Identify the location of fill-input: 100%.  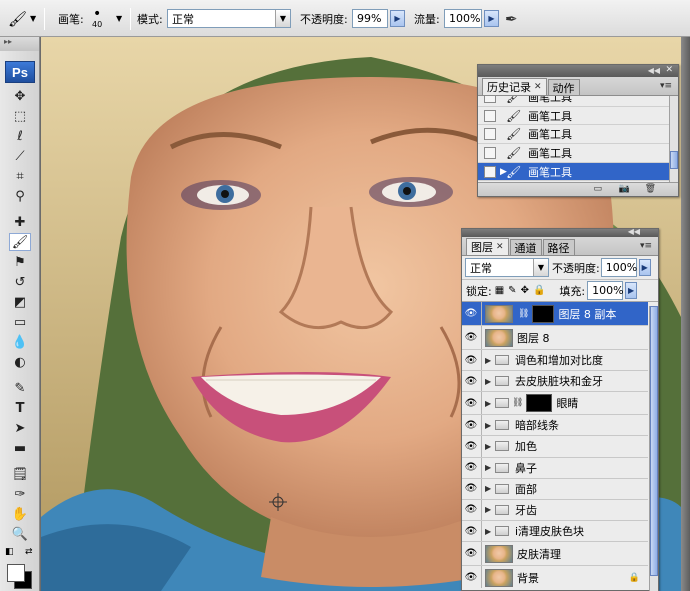
(605, 290).